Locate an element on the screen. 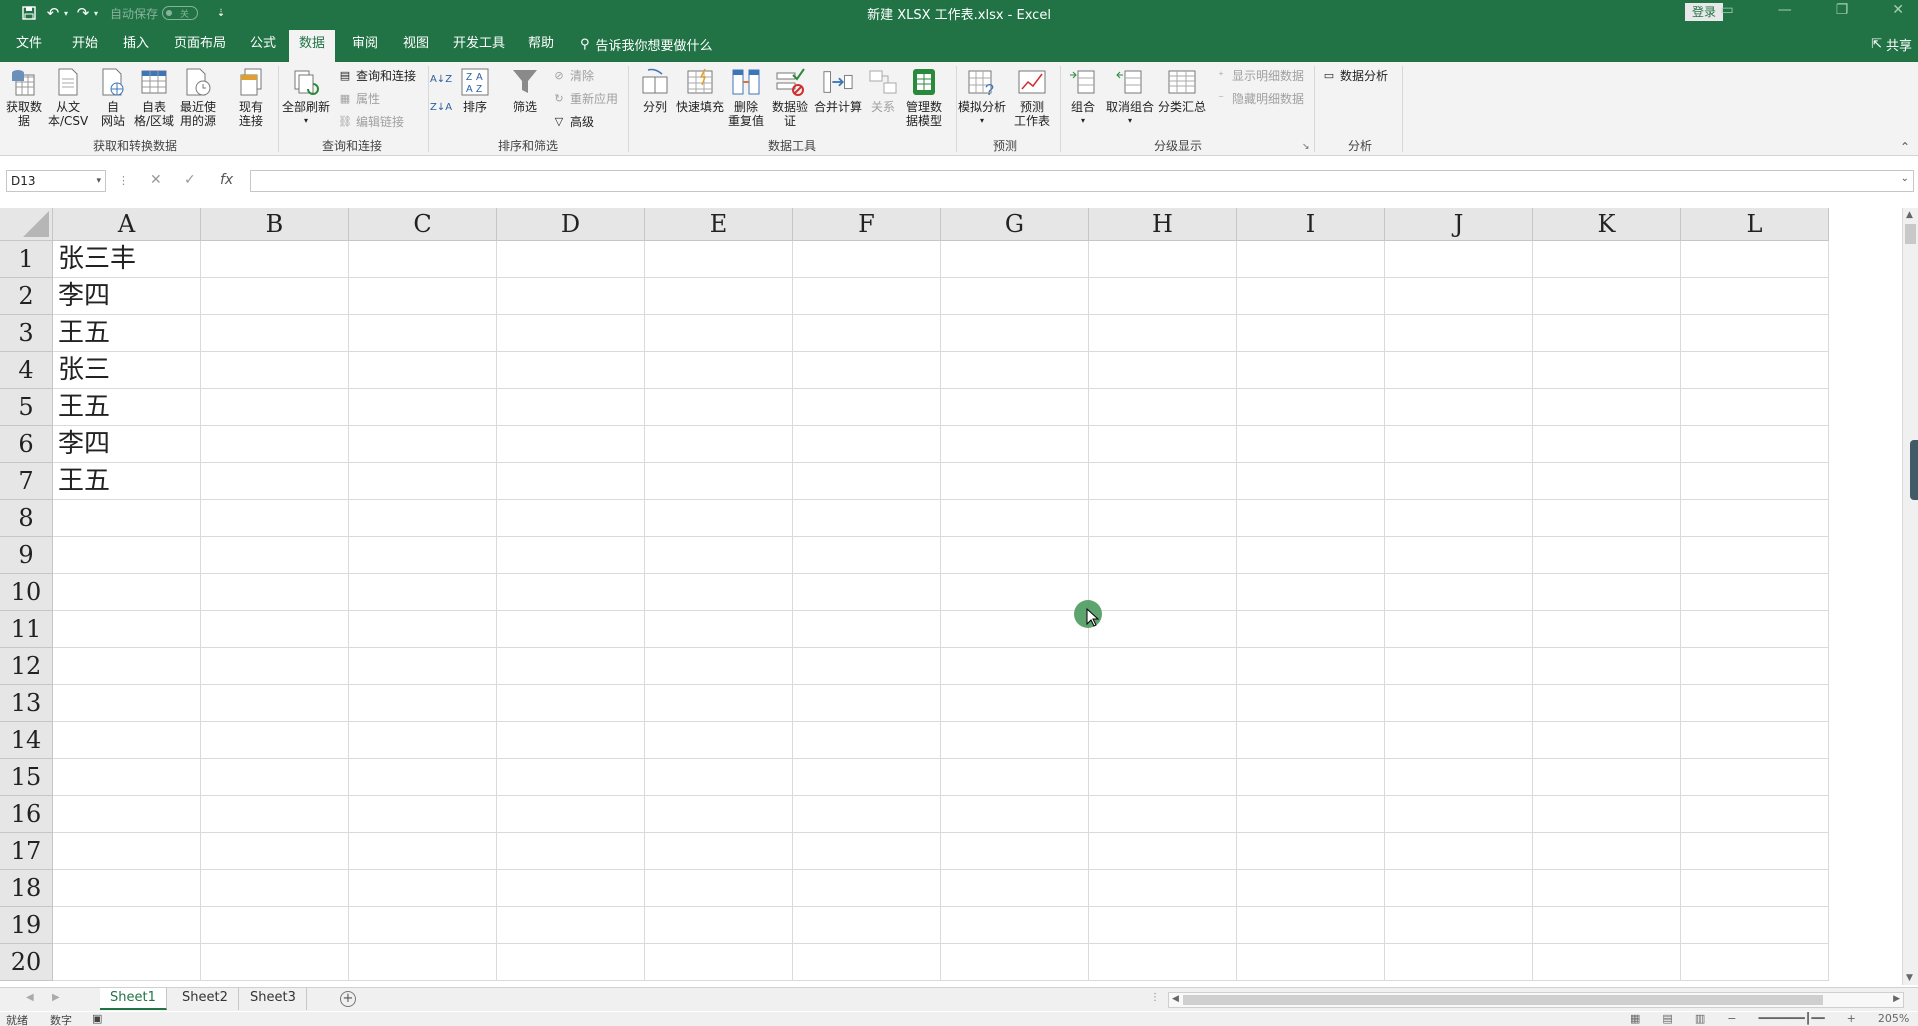 The width and height of the screenshot is (1918, 1026). cell-A16 is located at coordinates (127, 814).